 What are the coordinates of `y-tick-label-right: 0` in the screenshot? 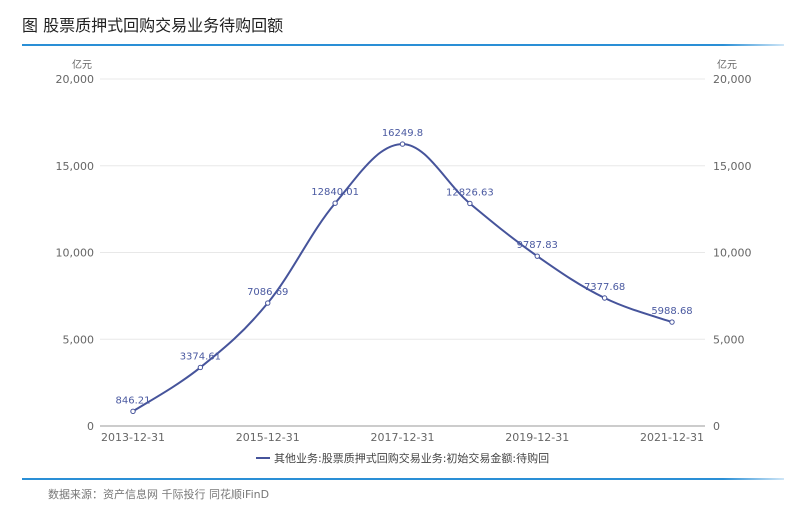 It's located at (716, 426).